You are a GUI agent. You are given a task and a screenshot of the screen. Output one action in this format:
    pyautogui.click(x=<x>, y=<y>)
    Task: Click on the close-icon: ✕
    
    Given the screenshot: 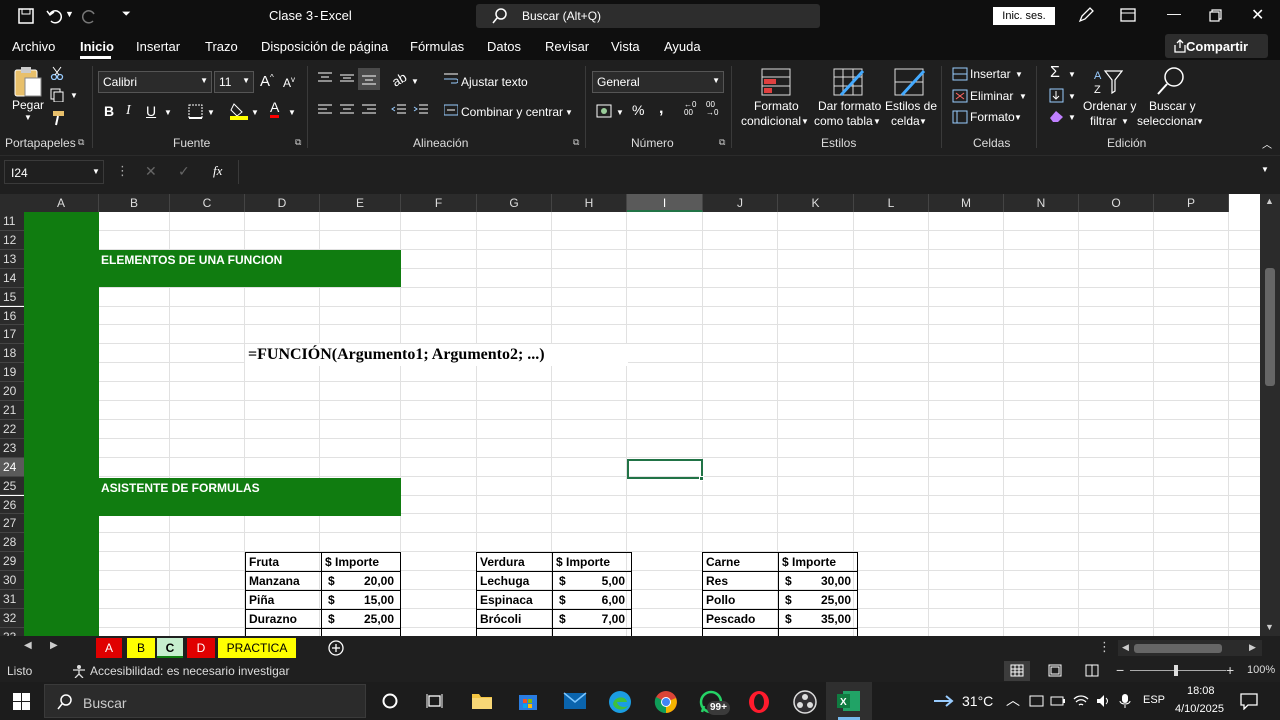 What is the action you would take?
    pyautogui.click(x=1257, y=15)
    